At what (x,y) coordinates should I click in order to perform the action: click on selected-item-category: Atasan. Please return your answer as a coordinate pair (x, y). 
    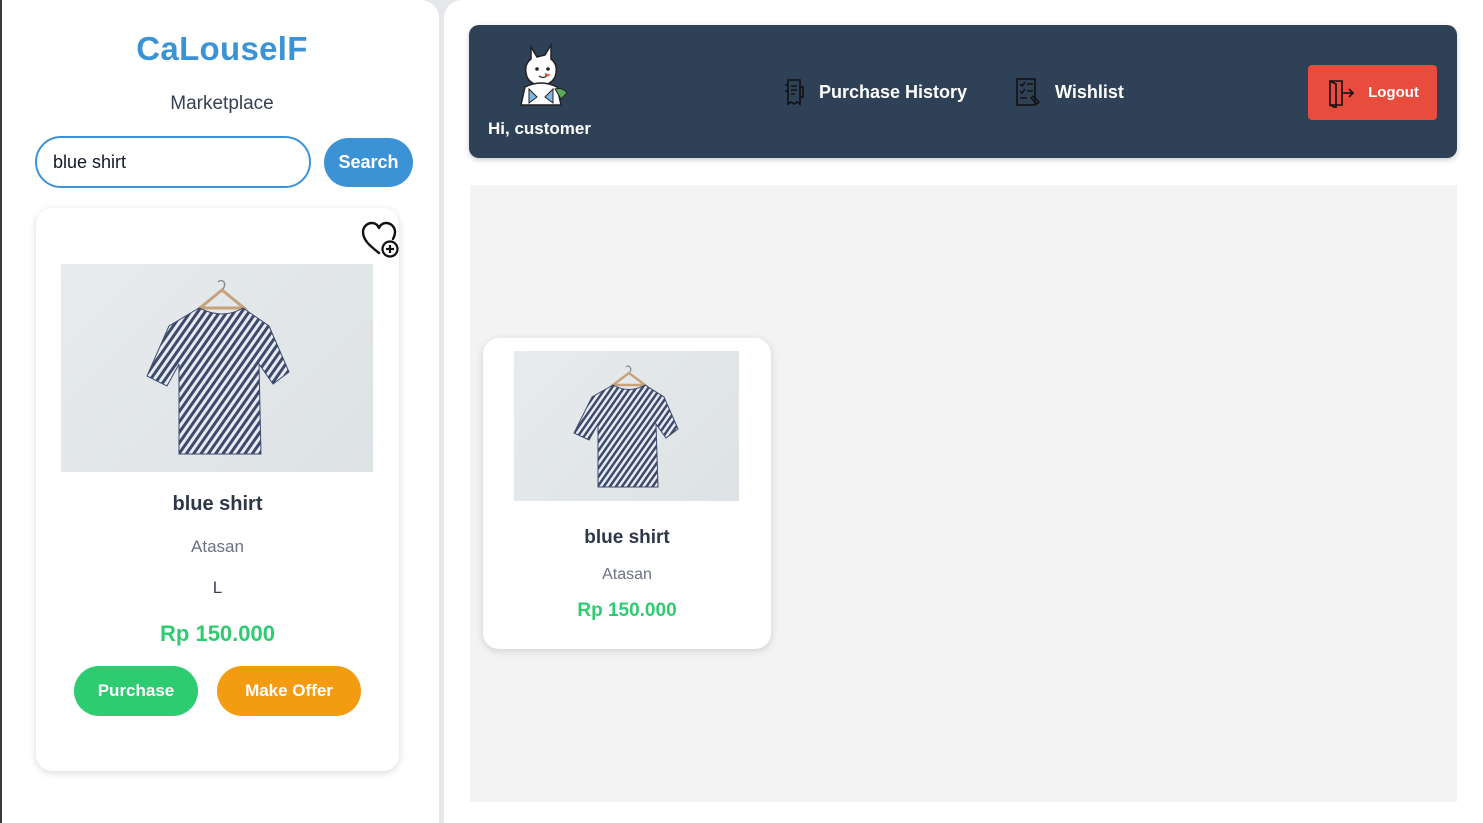
    Looking at the image, I should click on (217, 546).